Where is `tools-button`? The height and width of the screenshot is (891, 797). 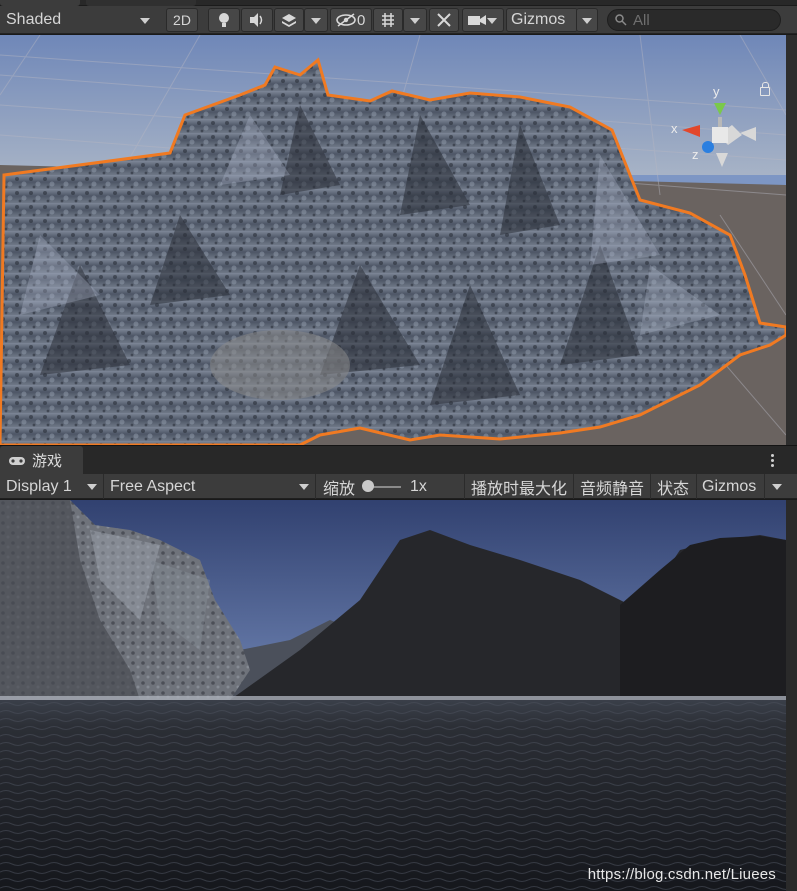 tools-button is located at coordinates (444, 20).